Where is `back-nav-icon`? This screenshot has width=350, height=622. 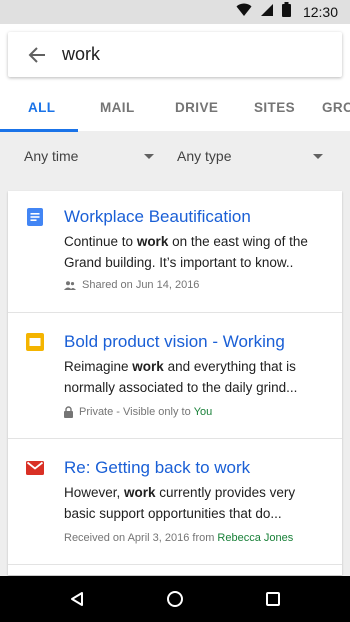
back-nav-icon is located at coordinates (77, 599).